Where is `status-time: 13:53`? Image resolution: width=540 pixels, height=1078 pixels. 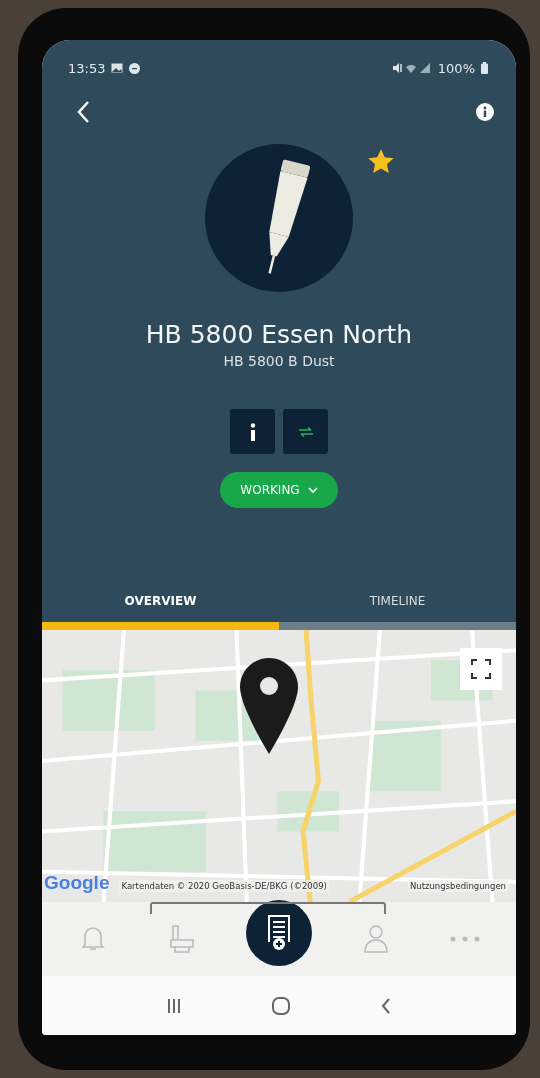
status-time: 13:53 is located at coordinates (87, 68).